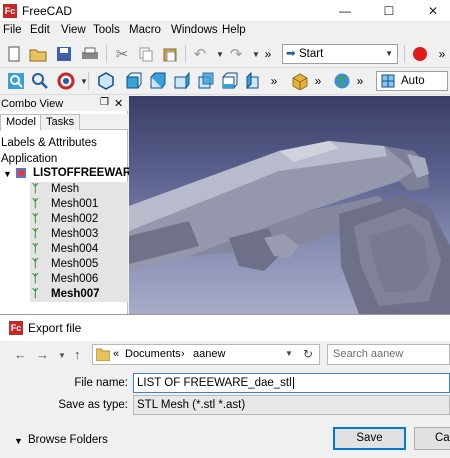 The image size is (450, 458). What do you see at coordinates (14, 54) in the screenshot?
I see `new-document-icon` at bounding box center [14, 54].